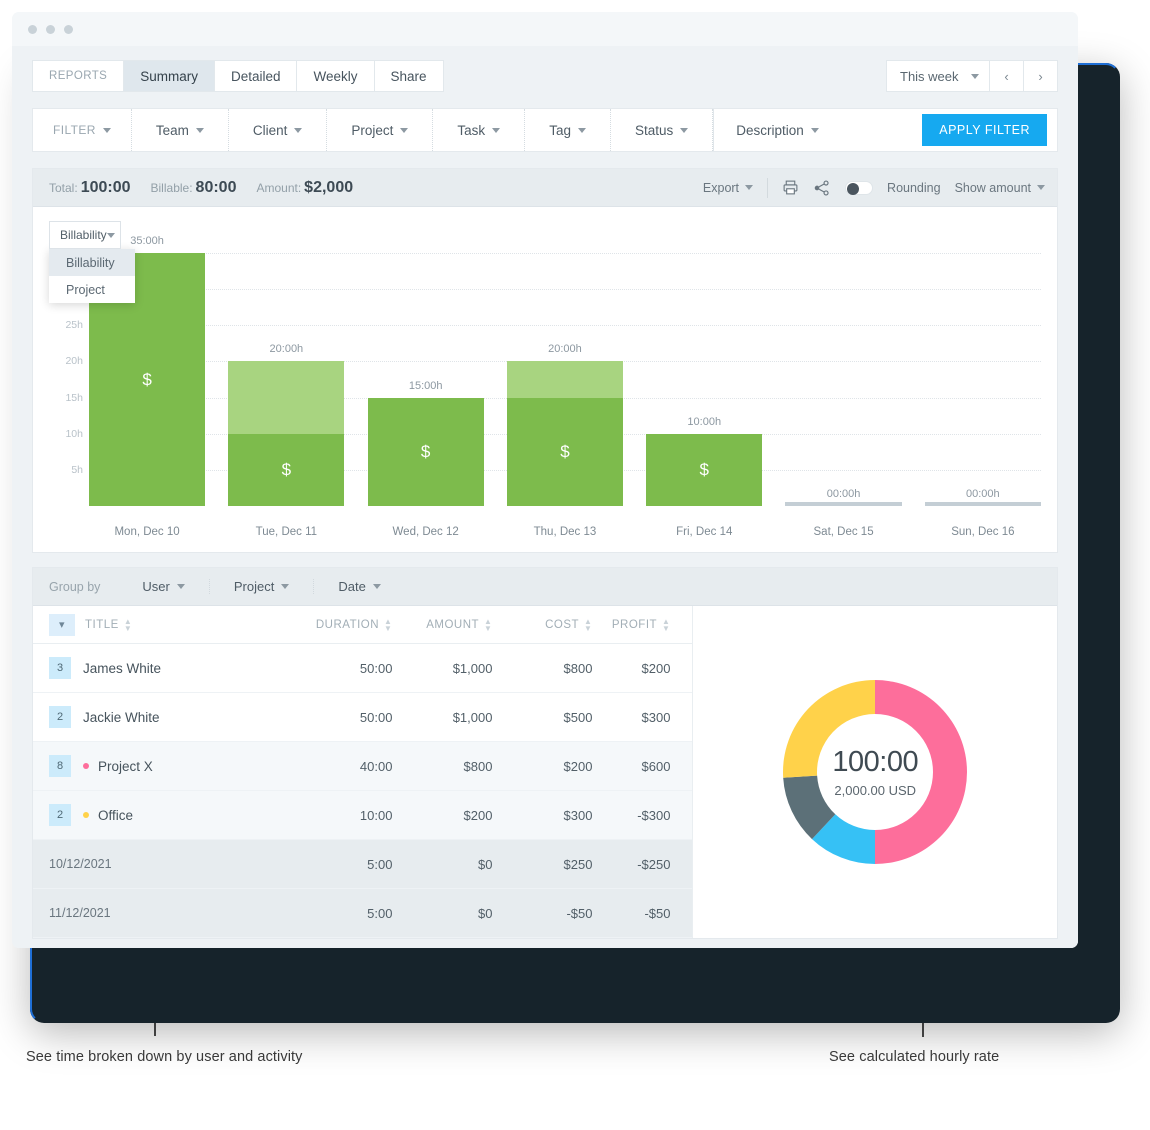 This screenshot has height=1130, width=1150. I want to click on column-header-cost: COST ▲ ▼, so click(542, 624).